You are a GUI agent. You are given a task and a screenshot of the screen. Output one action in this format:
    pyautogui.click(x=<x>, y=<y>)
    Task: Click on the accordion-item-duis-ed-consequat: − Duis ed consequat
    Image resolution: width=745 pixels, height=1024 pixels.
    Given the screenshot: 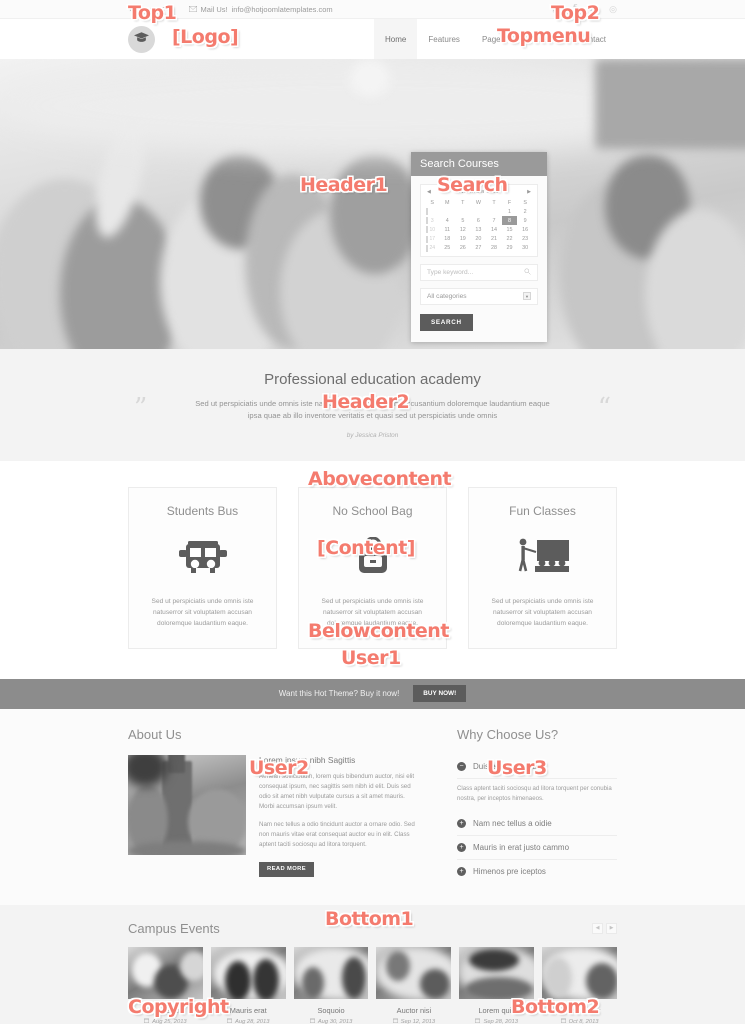 What is the action you would take?
    pyautogui.click(x=537, y=767)
    